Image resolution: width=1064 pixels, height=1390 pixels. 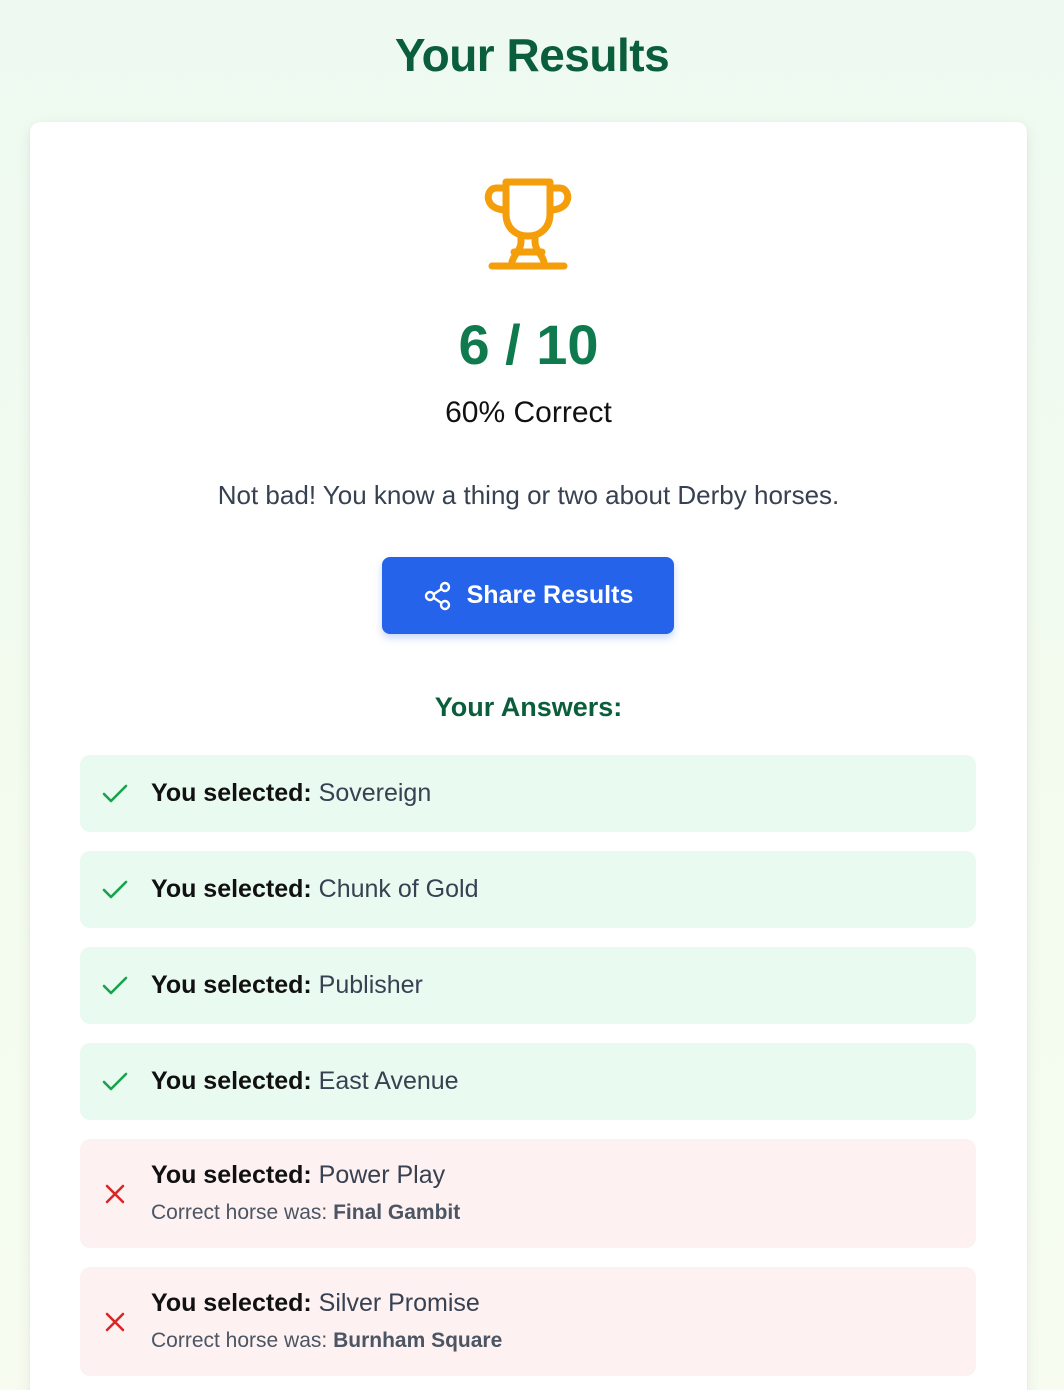 I want to click on answer-item: You selected: Sovereign, so click(x=528, y=793).